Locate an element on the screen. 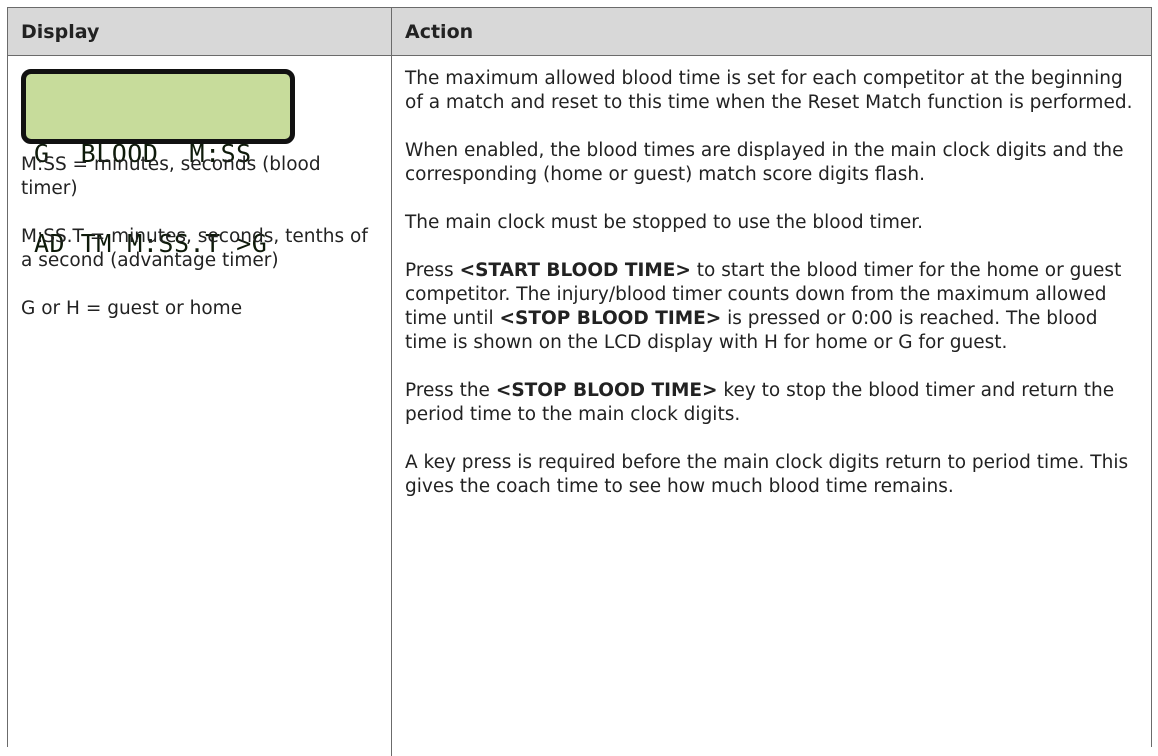  lcd-display: G BLOOD M:SS AD TM M:SS.T >G is located at coordinates (158, 163).